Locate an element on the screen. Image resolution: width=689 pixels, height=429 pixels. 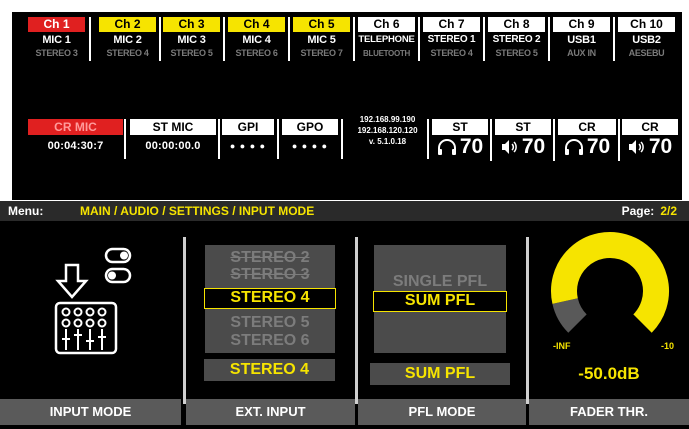
channel-alt-source: BLUETOOTH is located at coordinates (386, 53).